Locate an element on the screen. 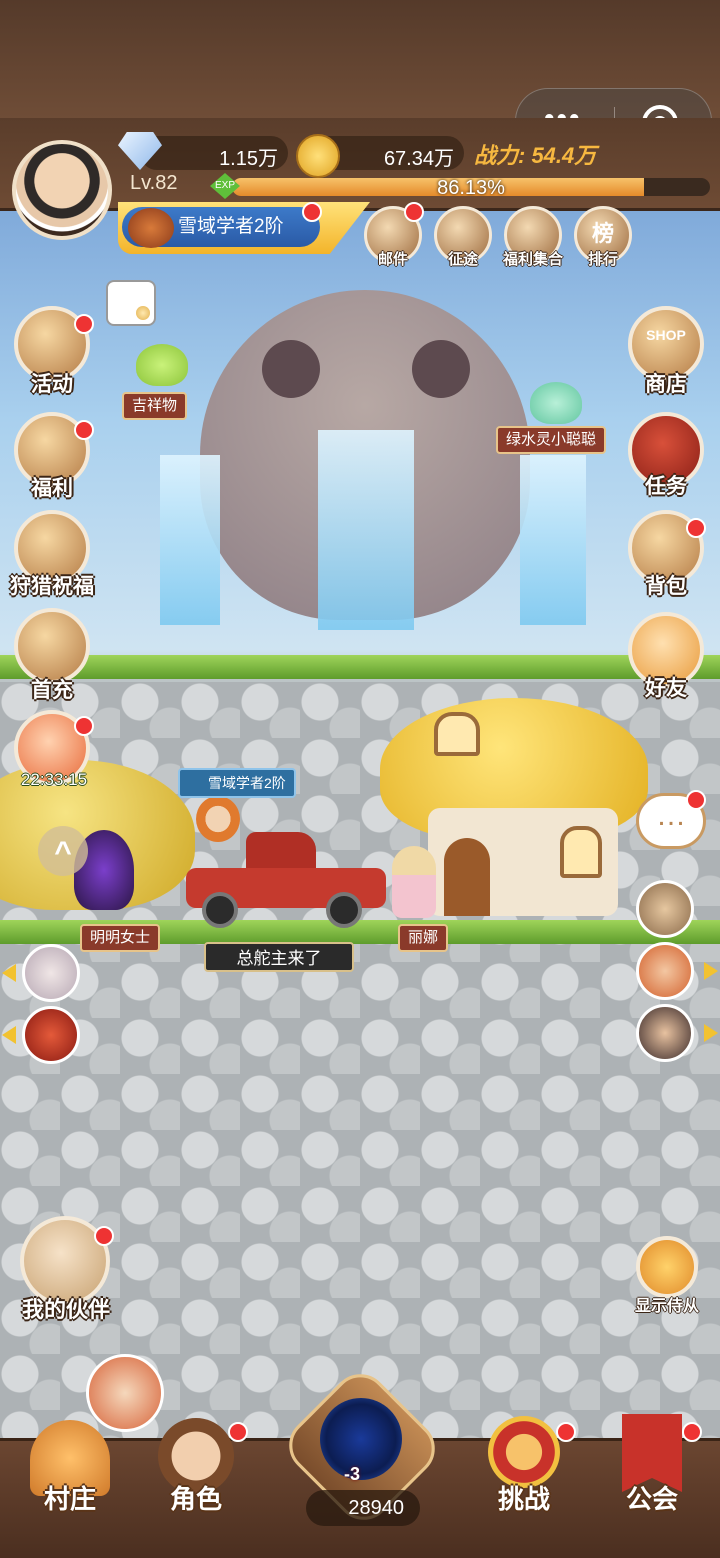 This screenshot has width=720, height=1558. nav-label: 挑战 is located at coordinates (523, 1499).